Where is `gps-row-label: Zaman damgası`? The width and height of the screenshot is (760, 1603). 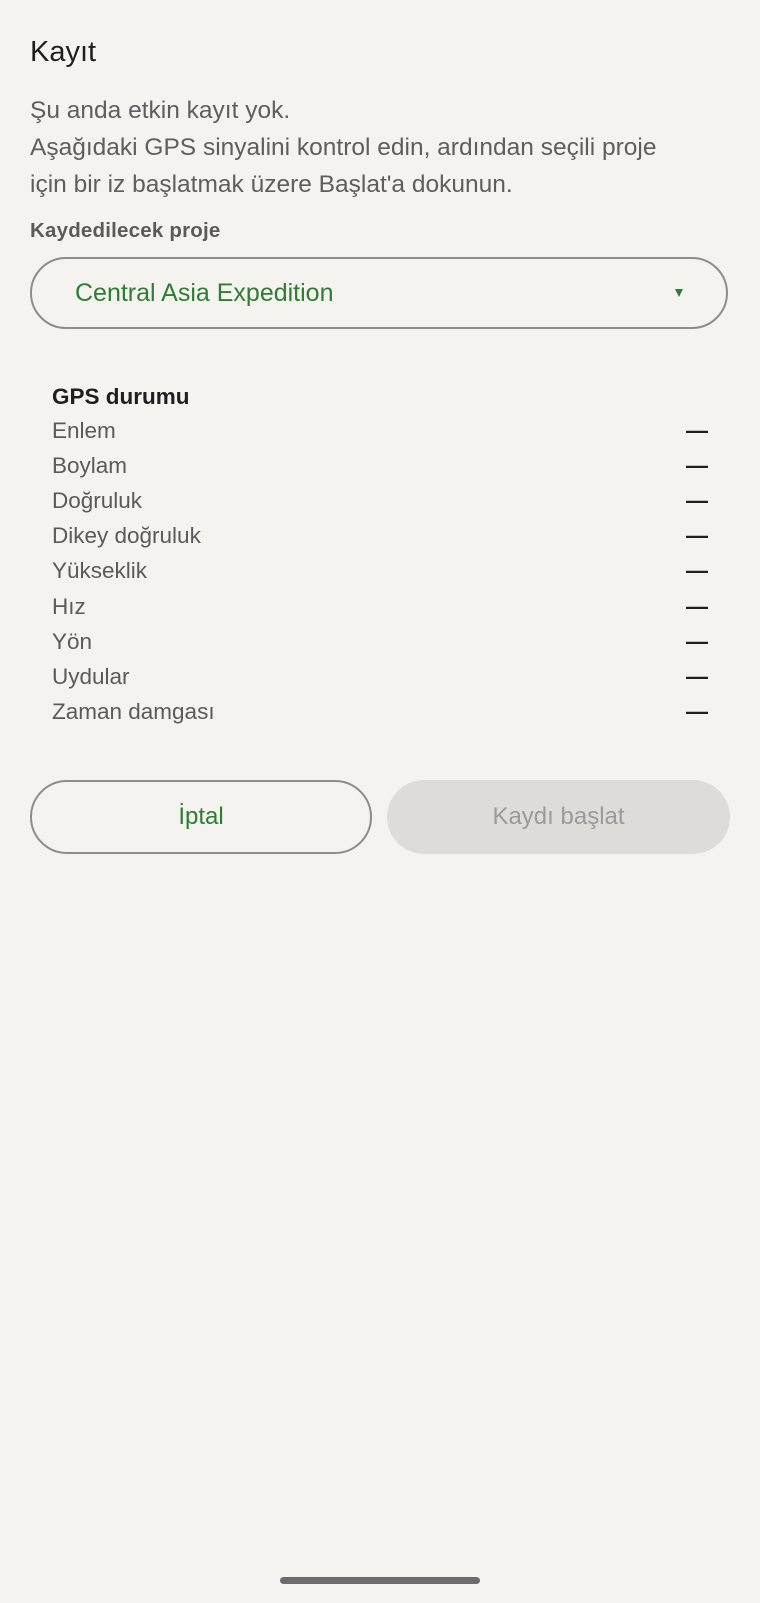
gps-row-label: Zaman damgası is located at coordinates (133, 712).